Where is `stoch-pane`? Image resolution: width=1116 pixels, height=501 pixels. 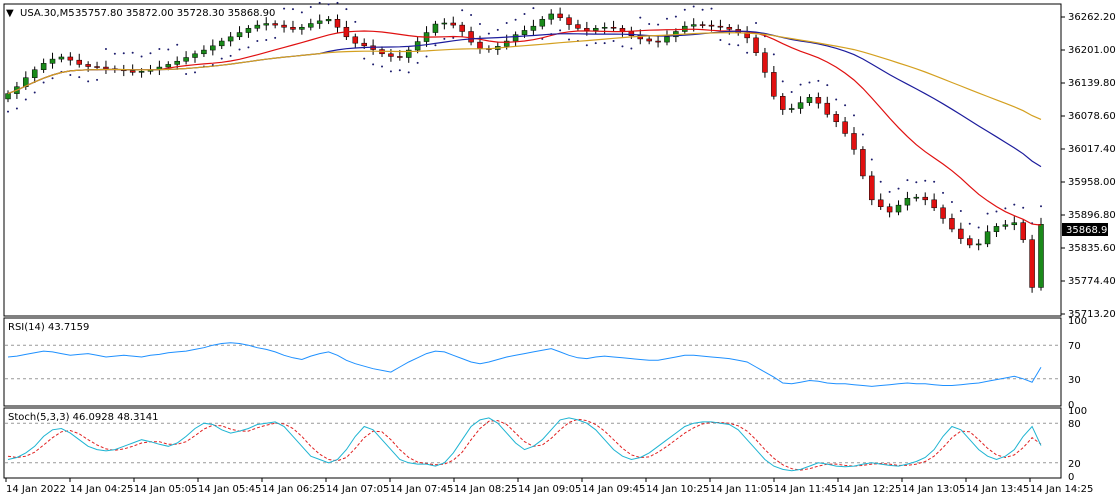 stoch-pane is located at coordinates (532, 443).